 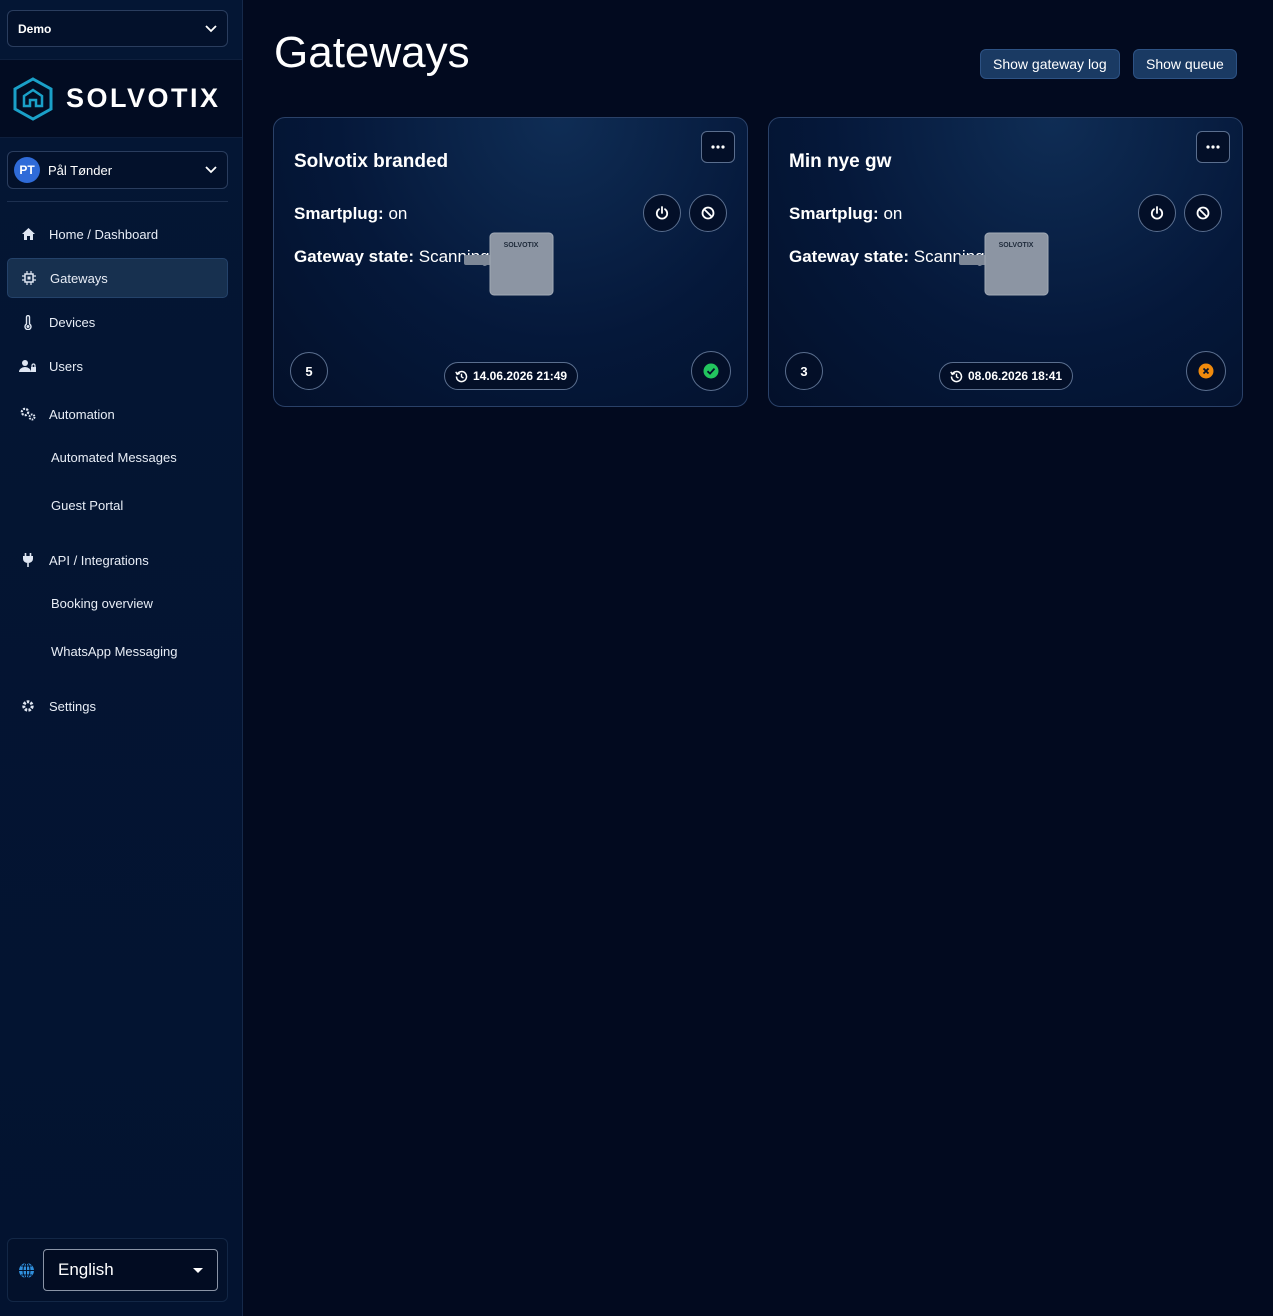 What do you see at coordinates (372, 52) in the screenshot?
I see `page-title: Gateways` at bounding box center [372, 52].